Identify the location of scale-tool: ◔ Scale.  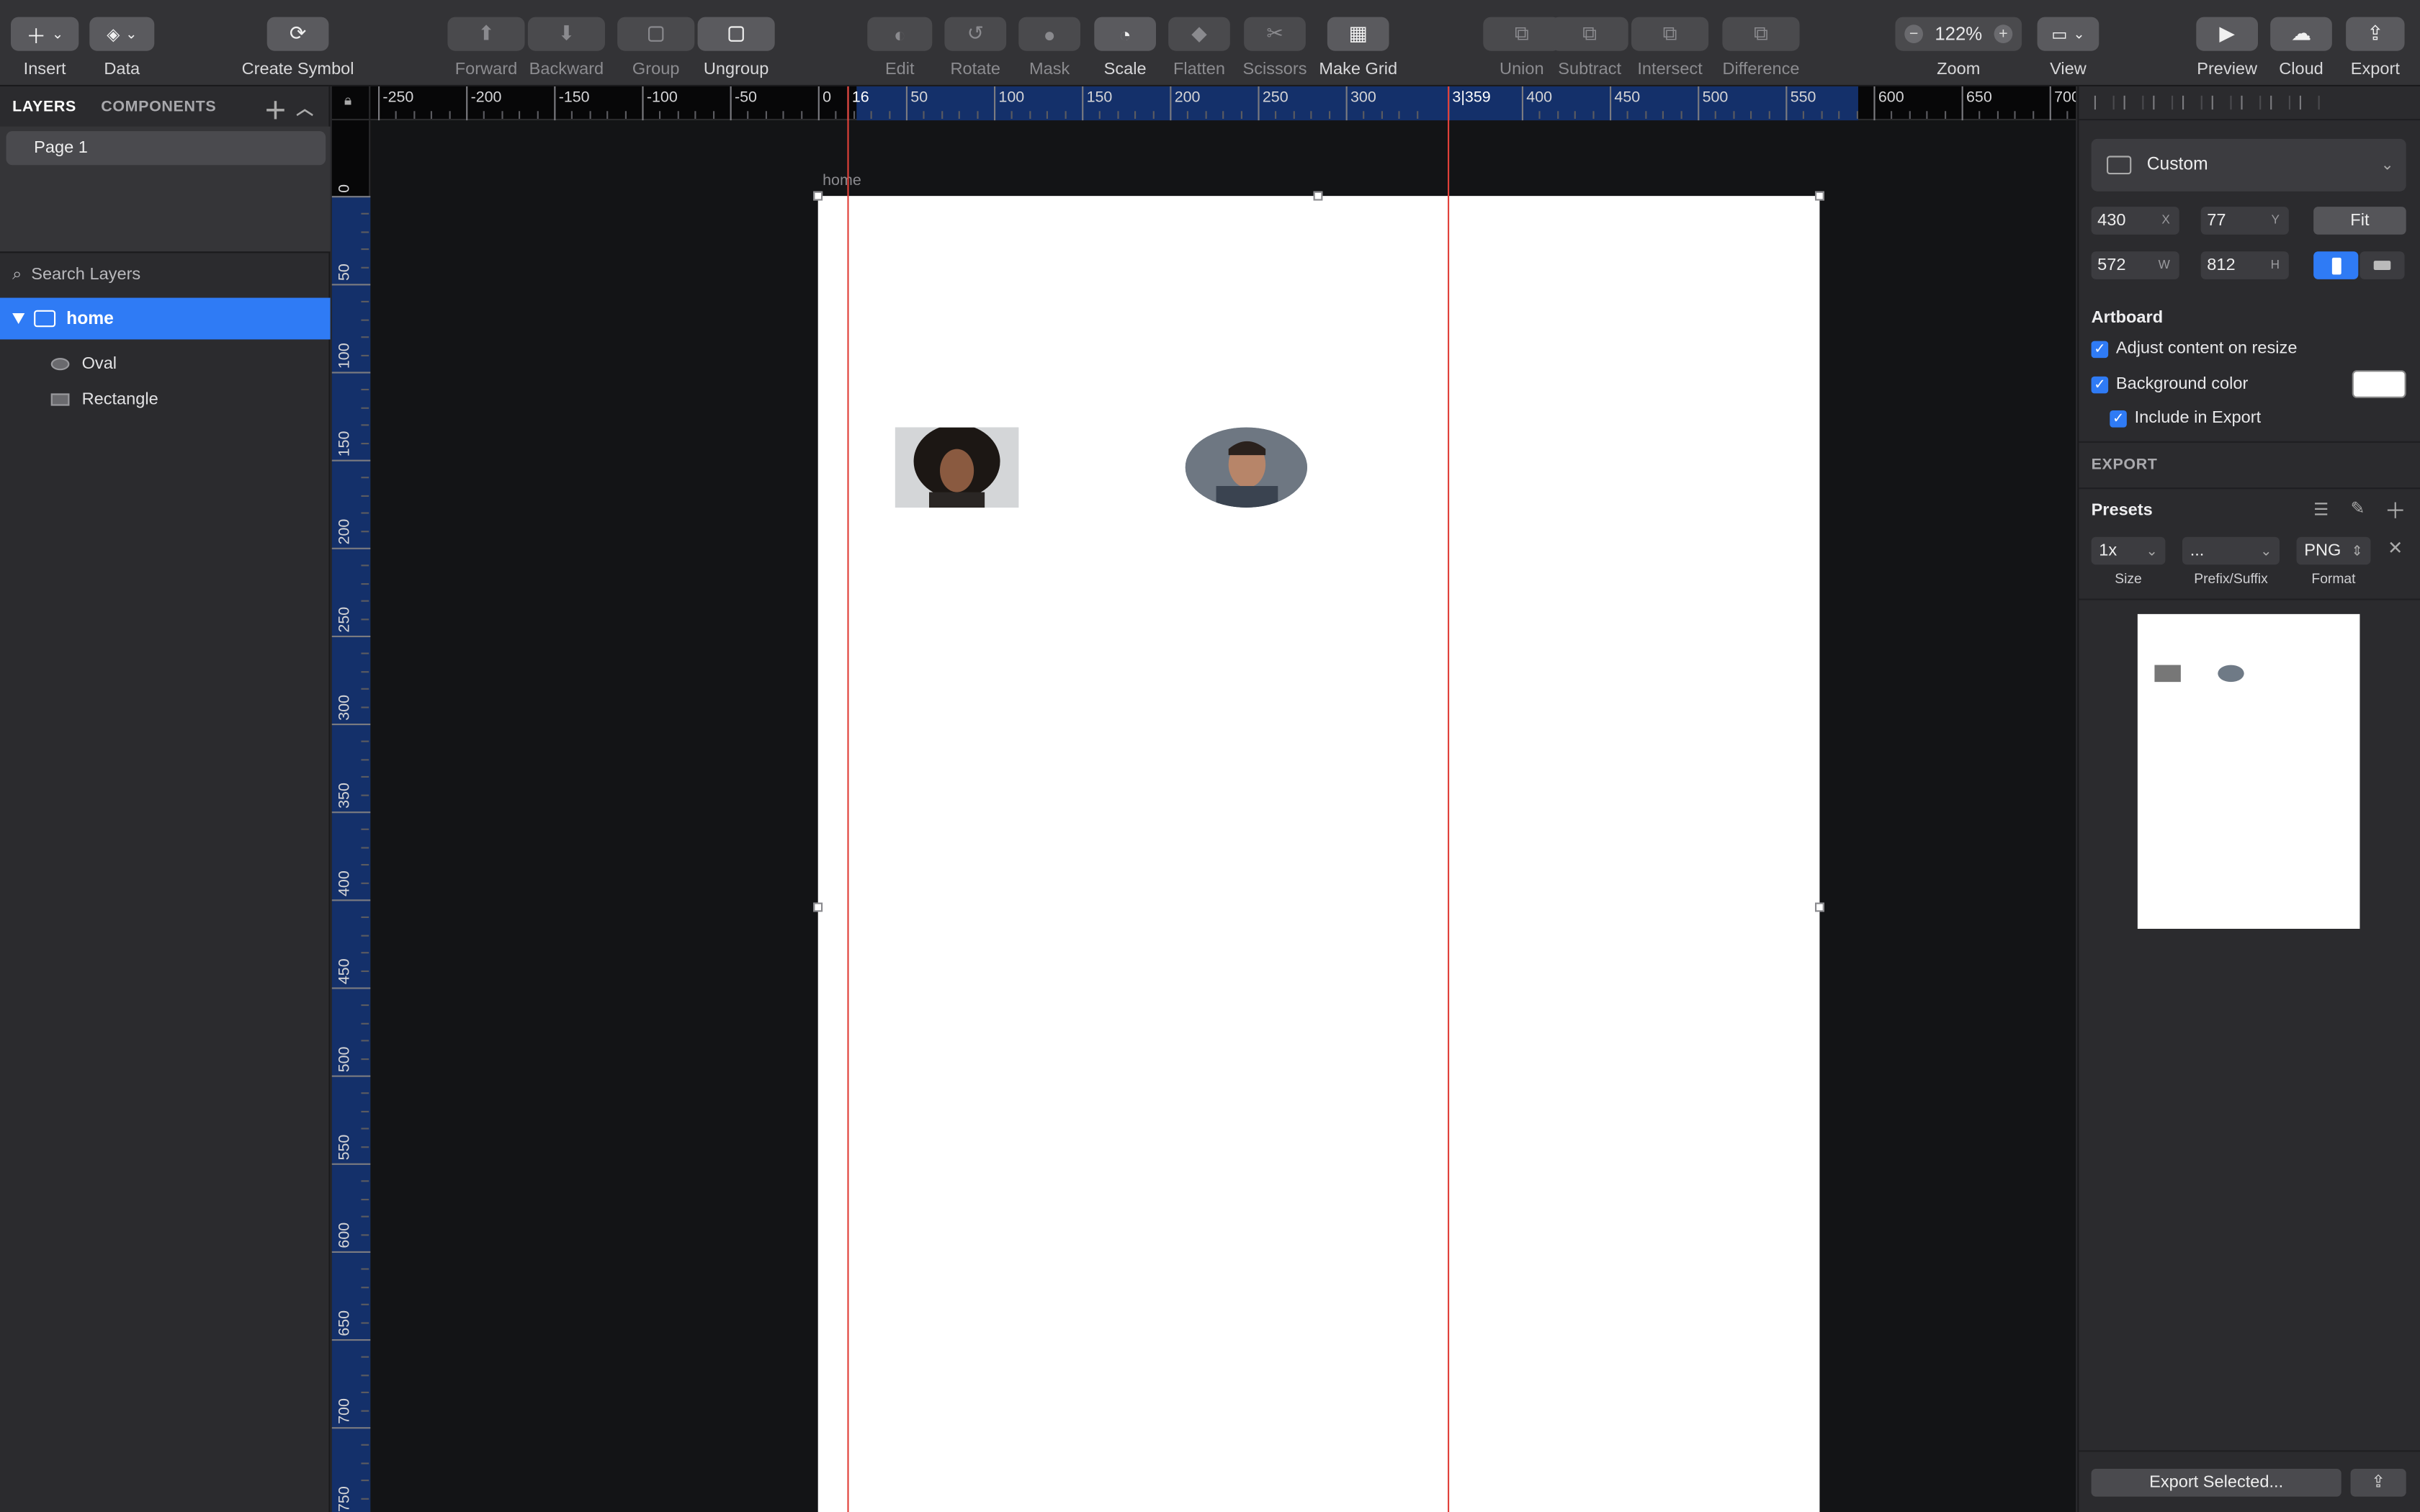
(1125, 43).